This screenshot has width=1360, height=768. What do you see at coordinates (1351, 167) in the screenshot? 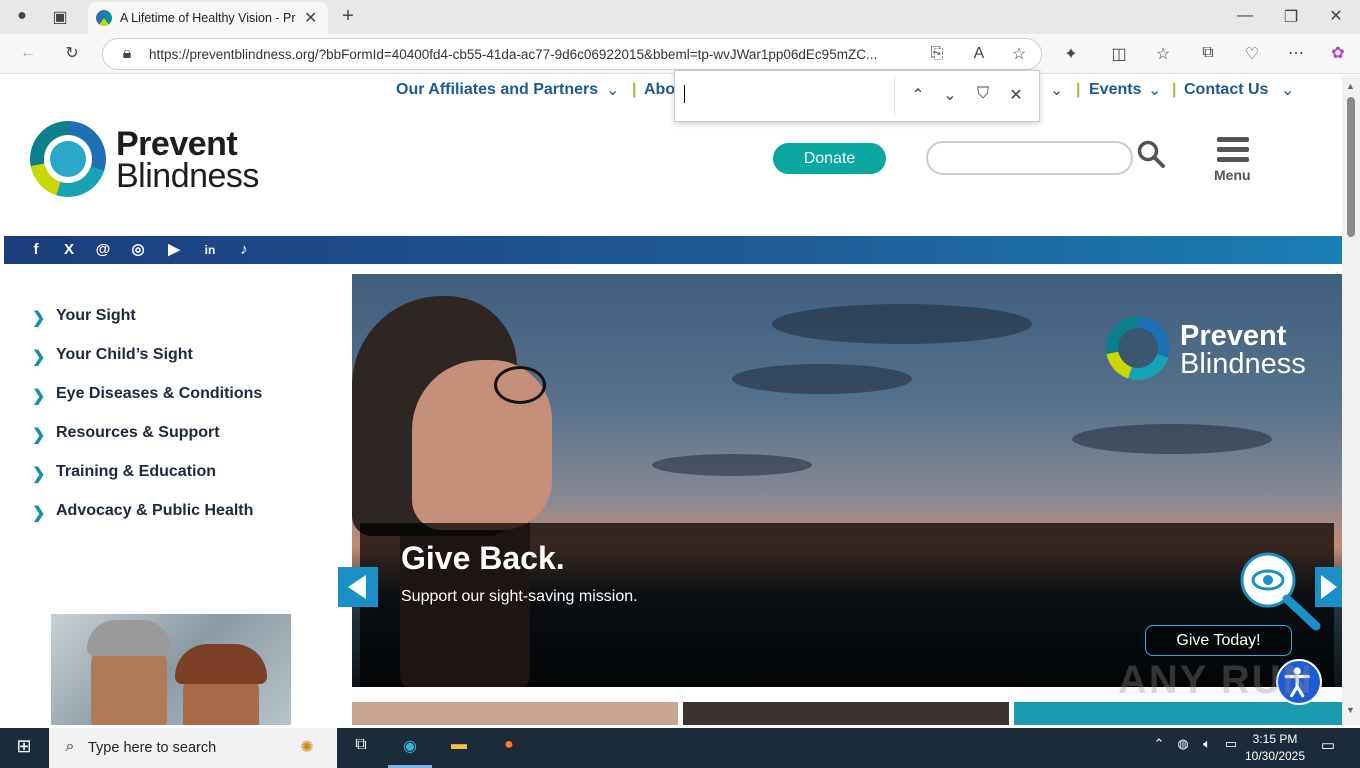
I see `scrollbar-thumb` at bounding box center [1351, 167].